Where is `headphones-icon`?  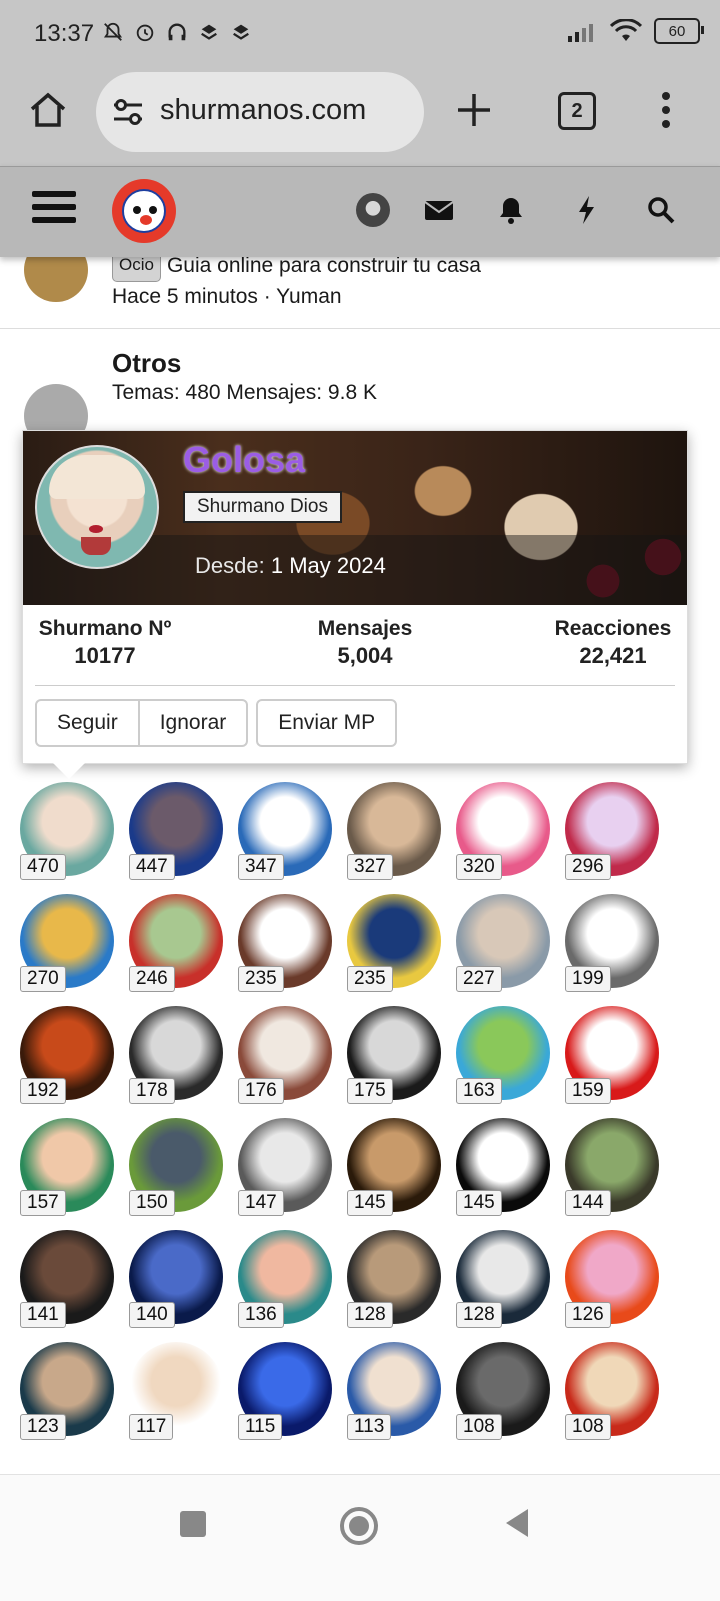 headphones-icon is located at coordinates (177, 32).